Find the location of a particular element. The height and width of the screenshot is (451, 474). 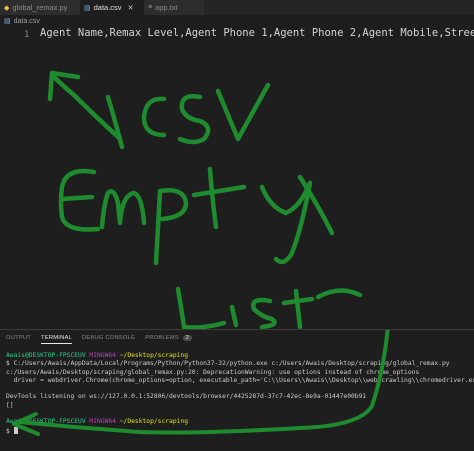

letter-s2 is located at coordinates (264, 313).